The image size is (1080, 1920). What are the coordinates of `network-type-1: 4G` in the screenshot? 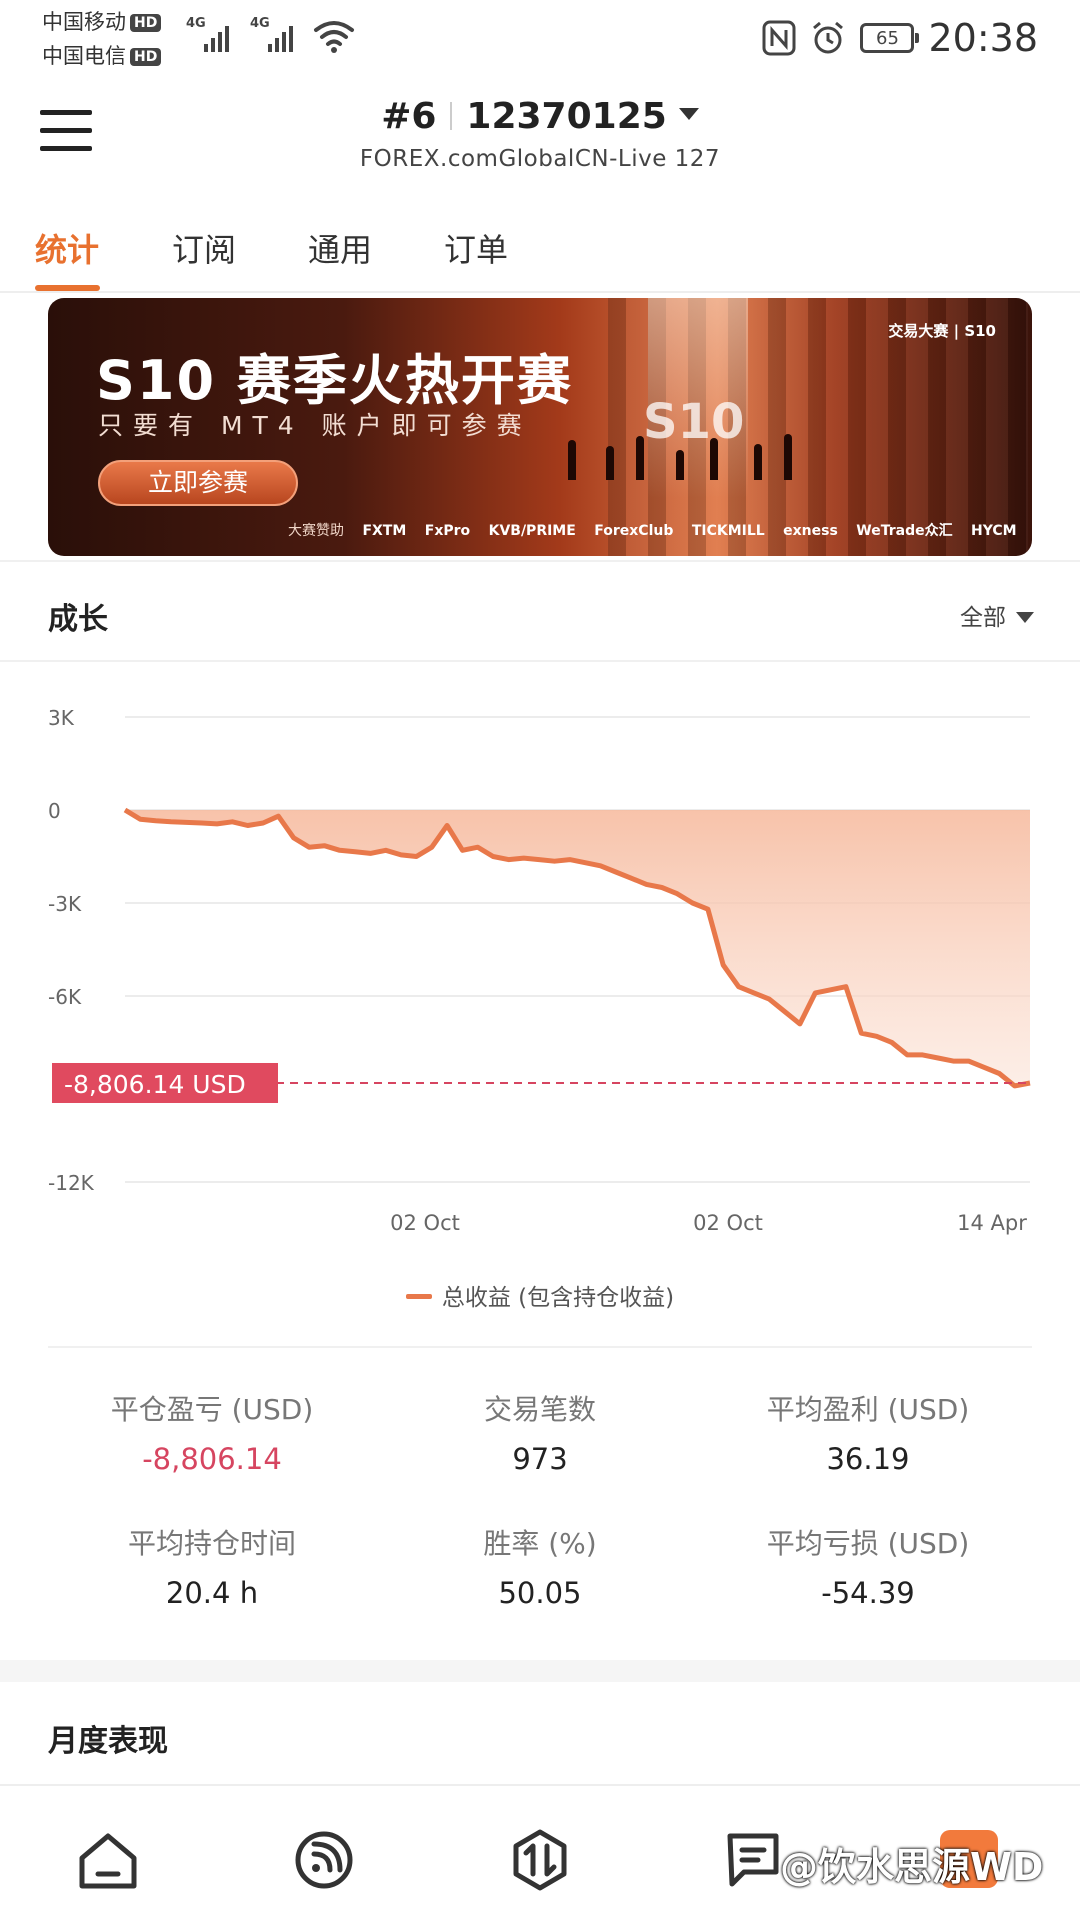 It's located at (196, 23).